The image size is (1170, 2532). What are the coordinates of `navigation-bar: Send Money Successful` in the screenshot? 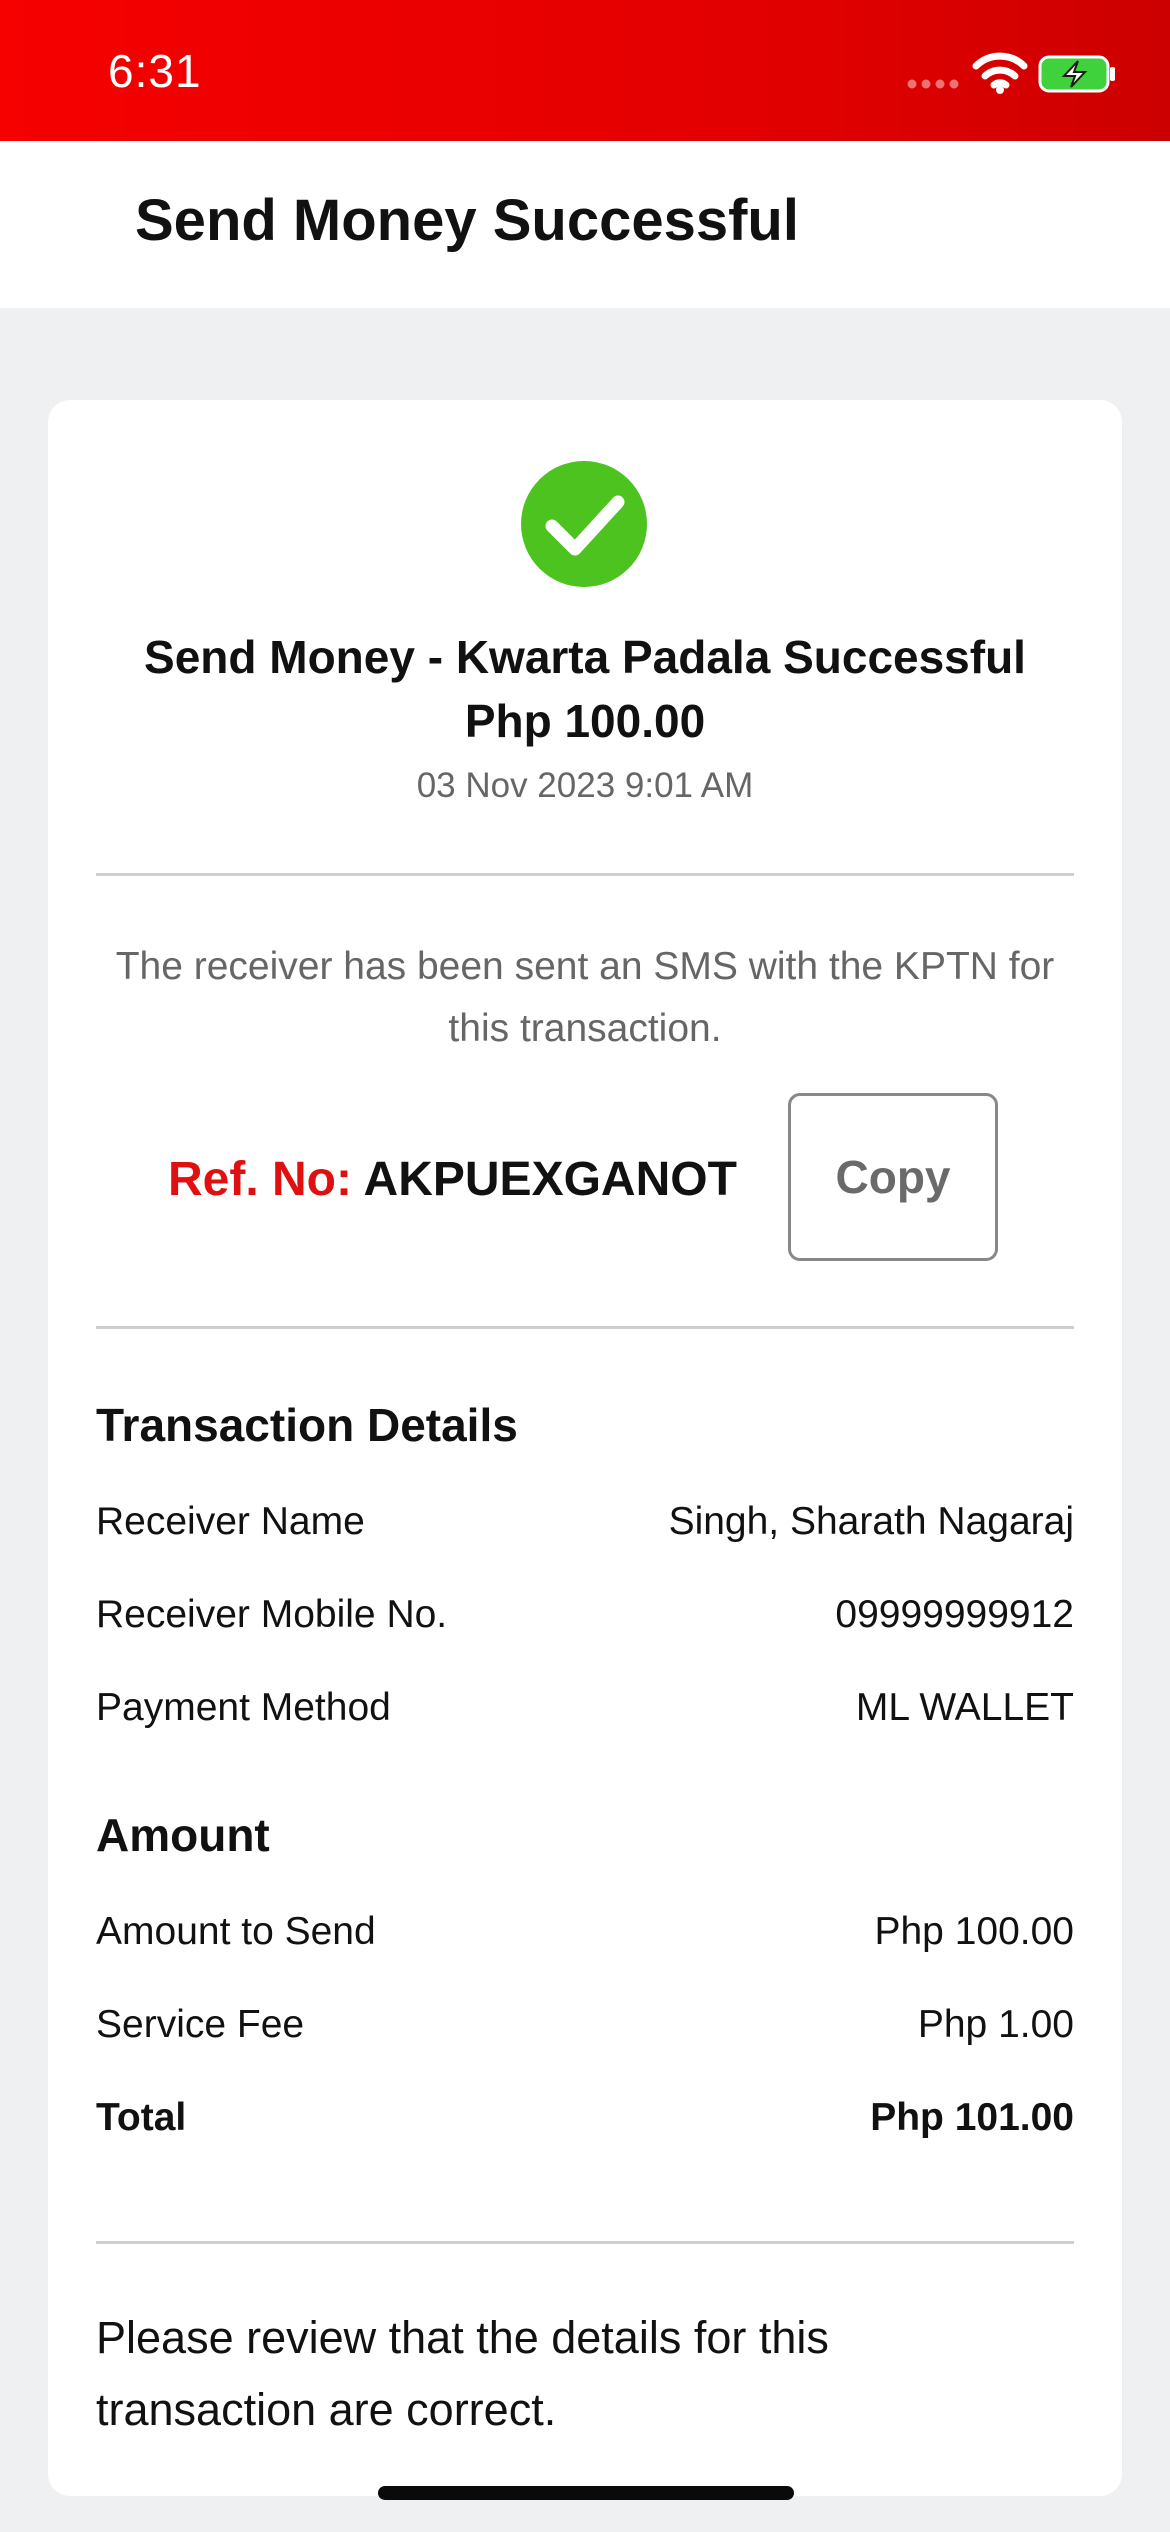 It's located at (585, 224).